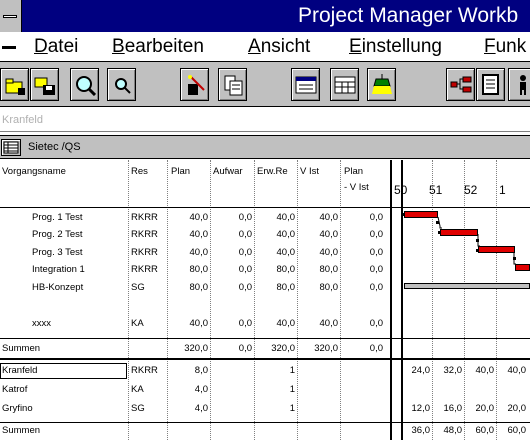 This screenshot has width=530, height=440. Describe the element at coordinates (41, 323) in the screenshot. I see `task-name: xxxx` at that location.